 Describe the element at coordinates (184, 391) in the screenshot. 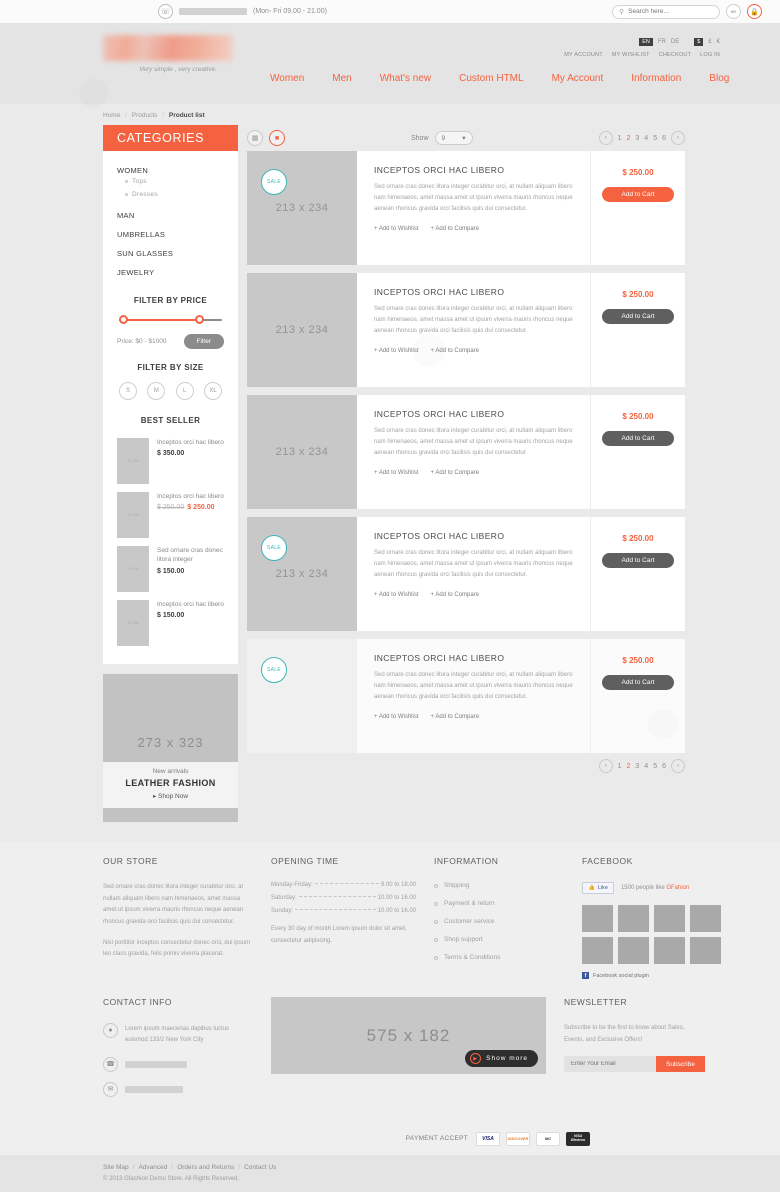

I see `size-option-l: L` at that location.